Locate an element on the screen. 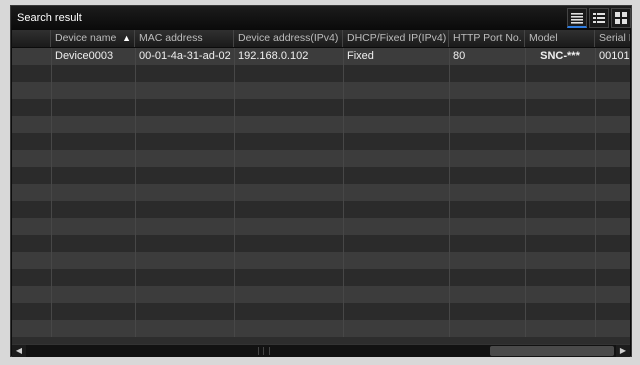 This screenshot has height=365, width=640. list-view-button is located at coordinates (577, 18).